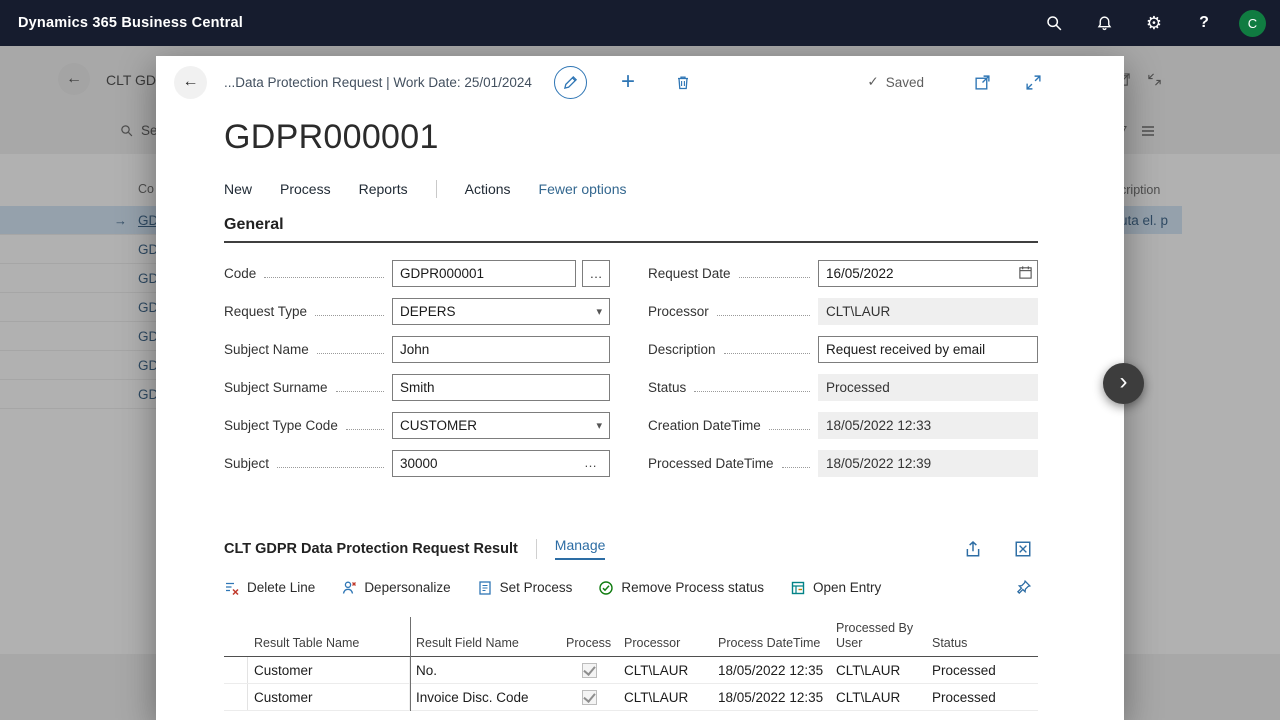  I want to click on creation-datetime-value: 18/05/2022 12:33, so click(928, 425).